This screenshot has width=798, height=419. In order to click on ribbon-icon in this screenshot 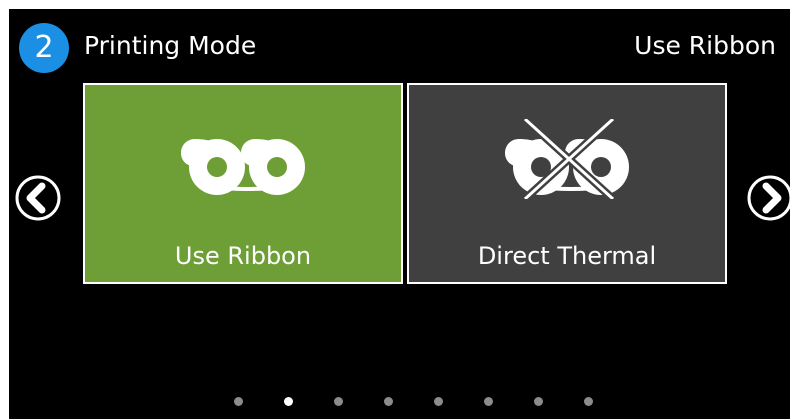, I will do `click(245, 159)`.